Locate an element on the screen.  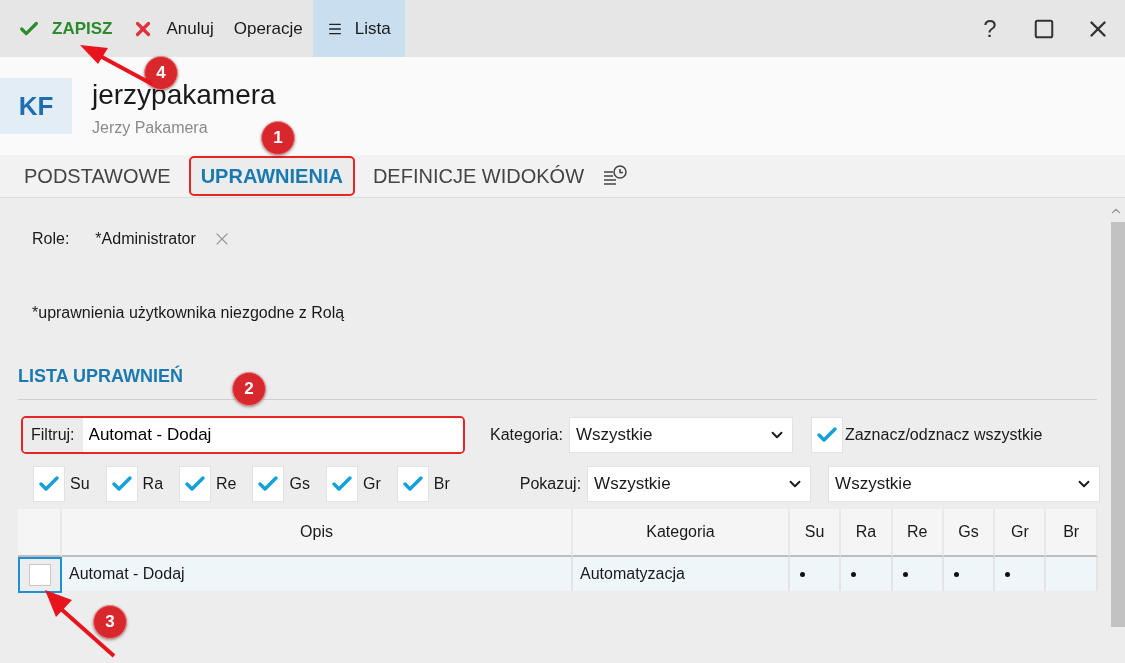
checkbox-label: Br is located at coordinates (441, 484).